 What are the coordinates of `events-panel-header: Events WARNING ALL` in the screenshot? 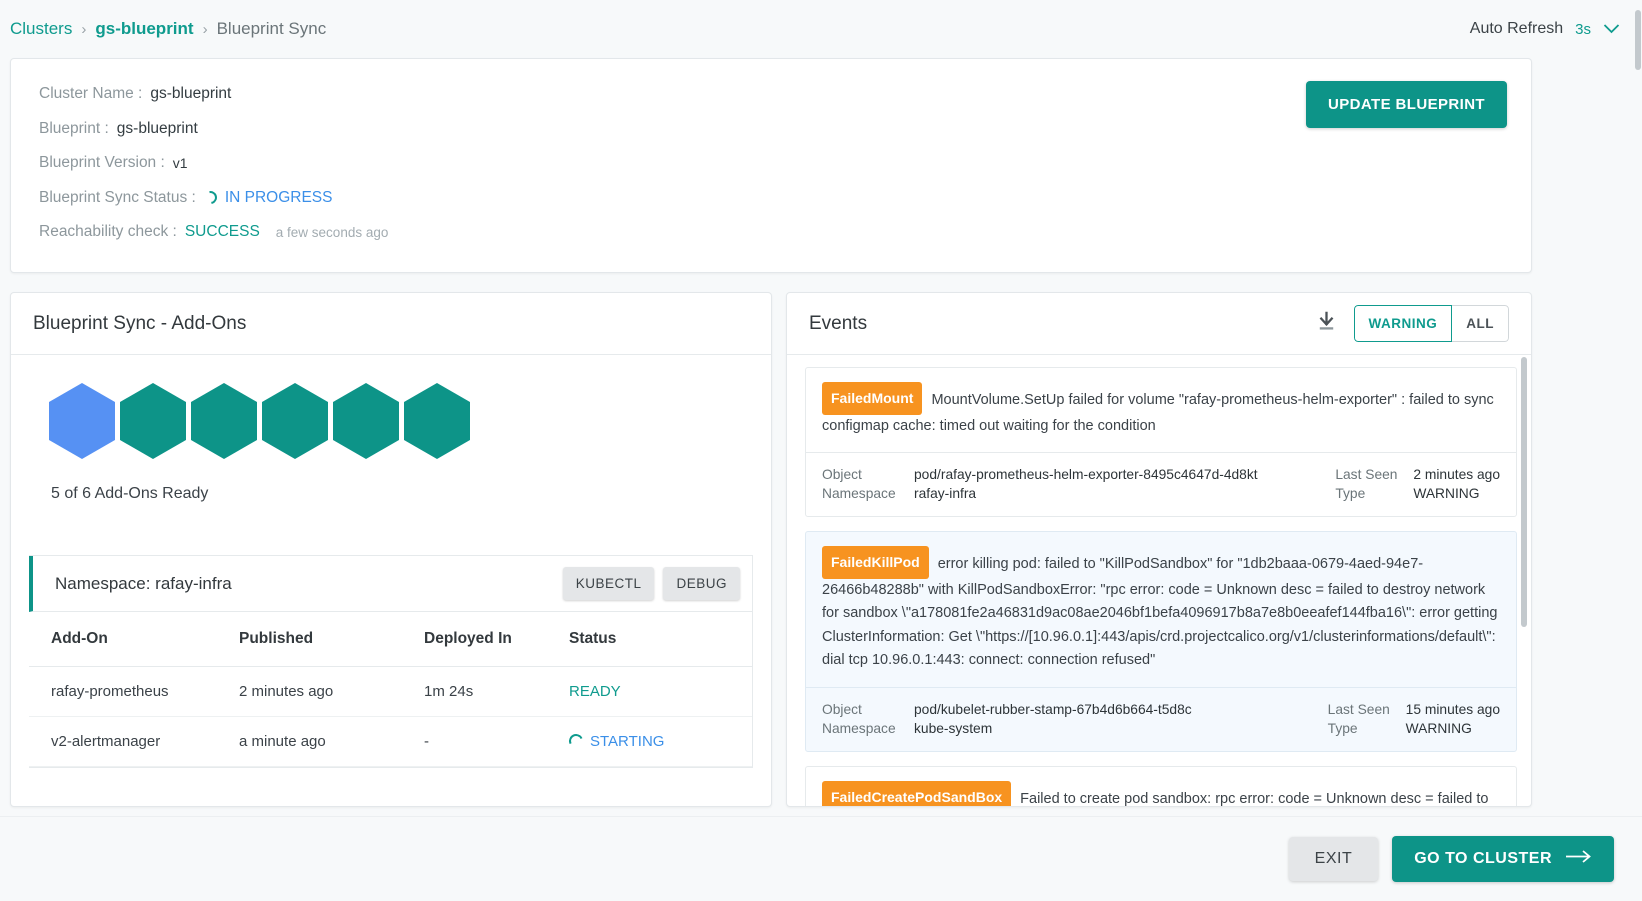 It's located at (1159, 324).